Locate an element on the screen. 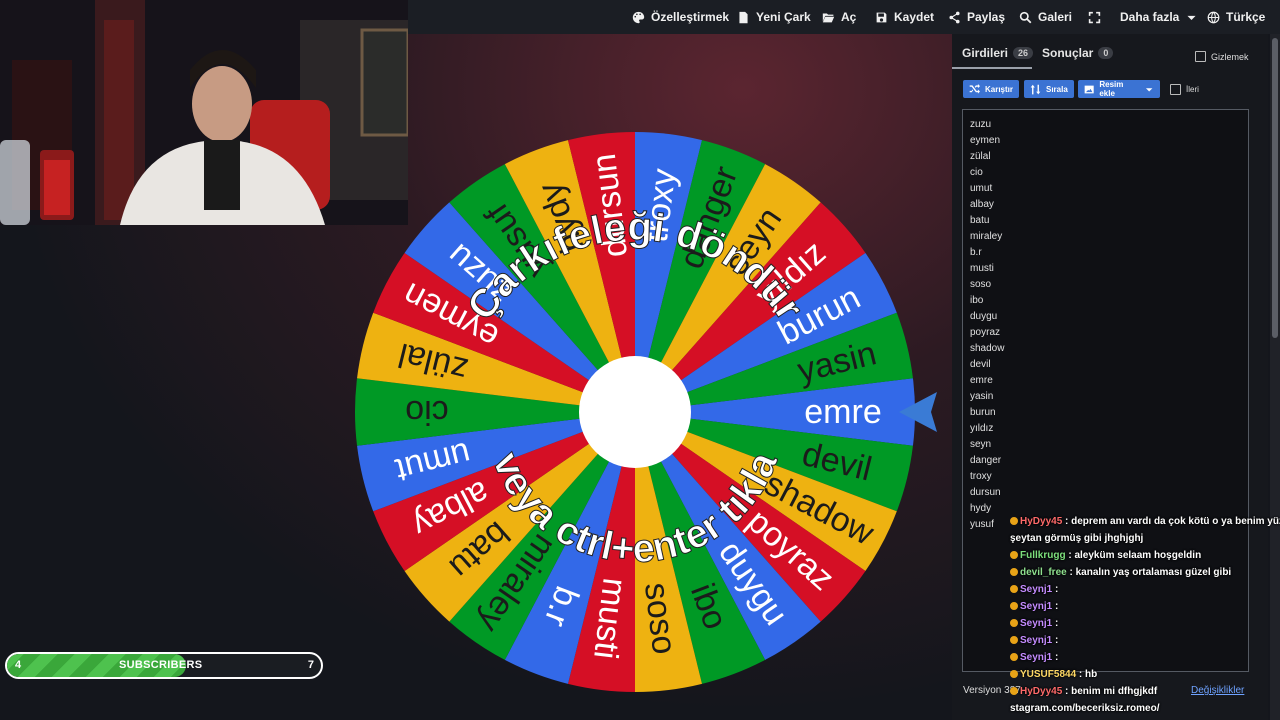 Image resolution: width=1280 pixels, height=720 pixels. advanced-checkbox is located at coordinates (1175, 89).